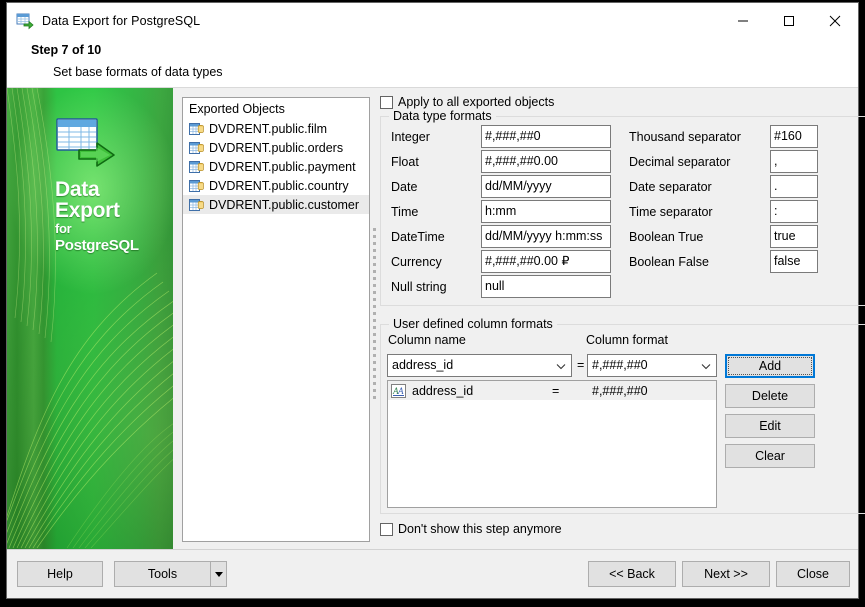 The height and width of the screenshot is (607, 865). I want to click on column-name-combo: address_id, so click(479, 365).